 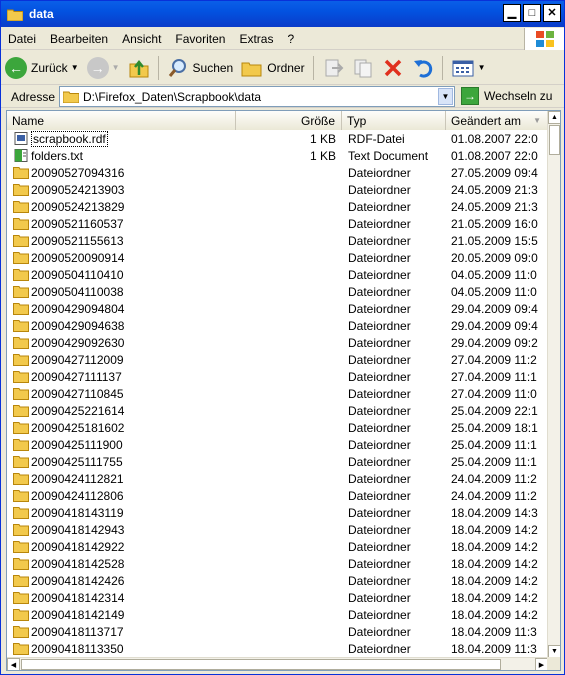 I want to click on scroll-up-button: ▲, so click(x=554, y=117).